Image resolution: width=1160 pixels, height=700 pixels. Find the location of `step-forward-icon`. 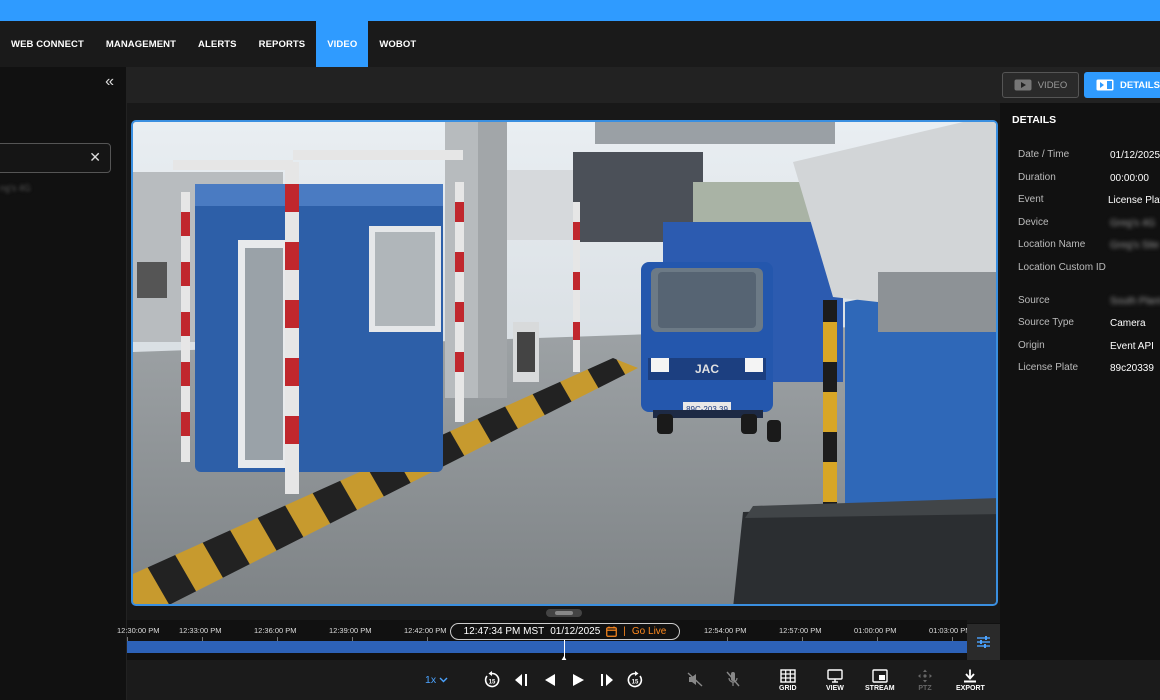

step-forward-icon is located at coordinates (607, 680).